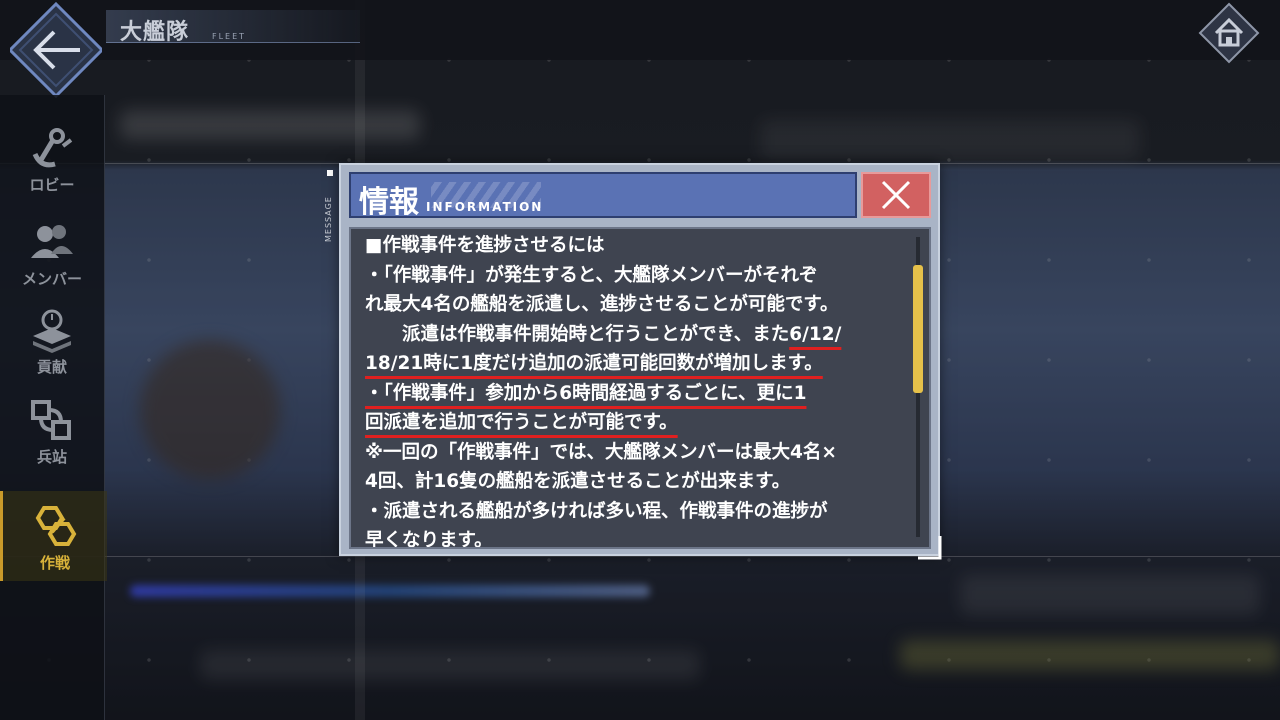 This screenshot has height=720, width=1280. Describe the element at coordinates (51, 367) in the screenshot. I see `sidebar-item-label: 貢献` at that location.